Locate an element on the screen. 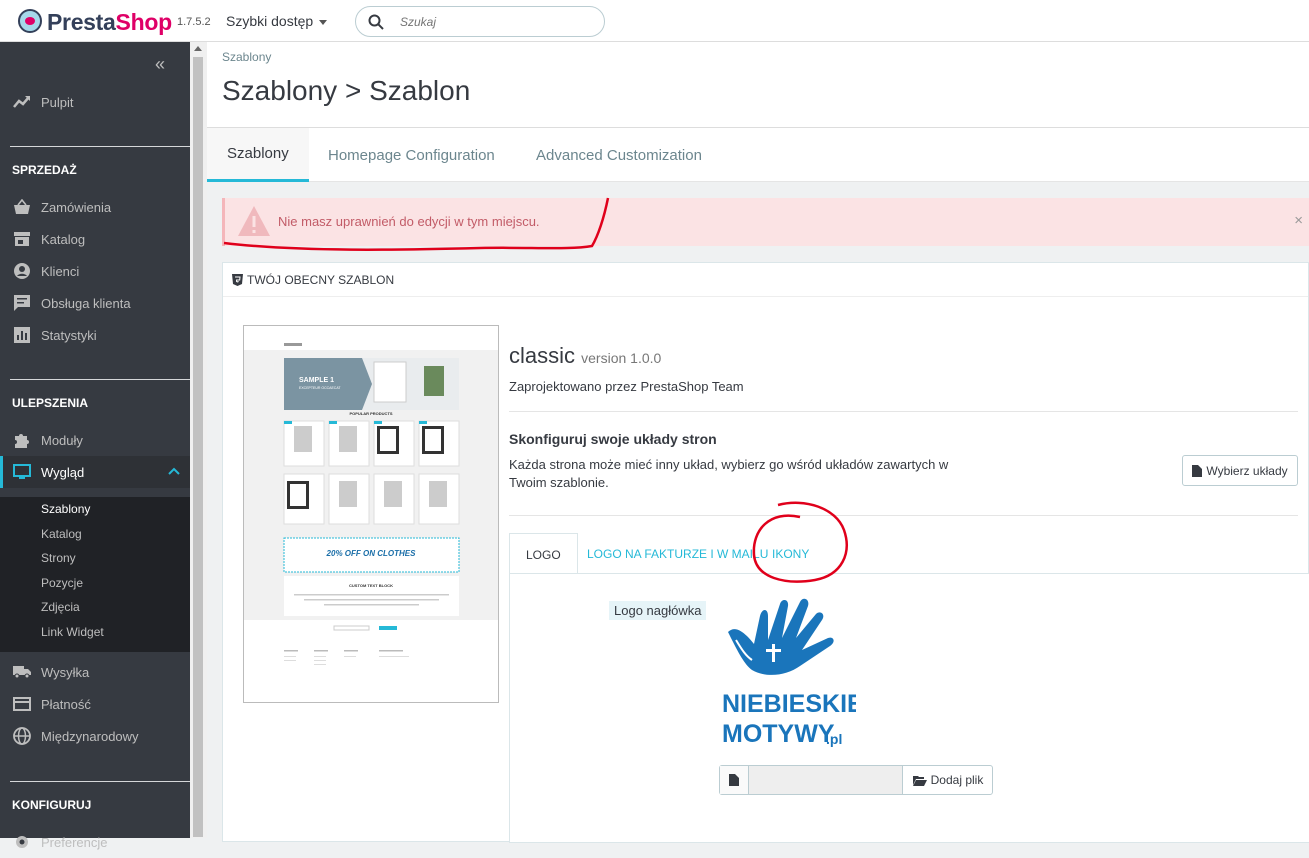  file-name-field is located at coordinates (825, 780).